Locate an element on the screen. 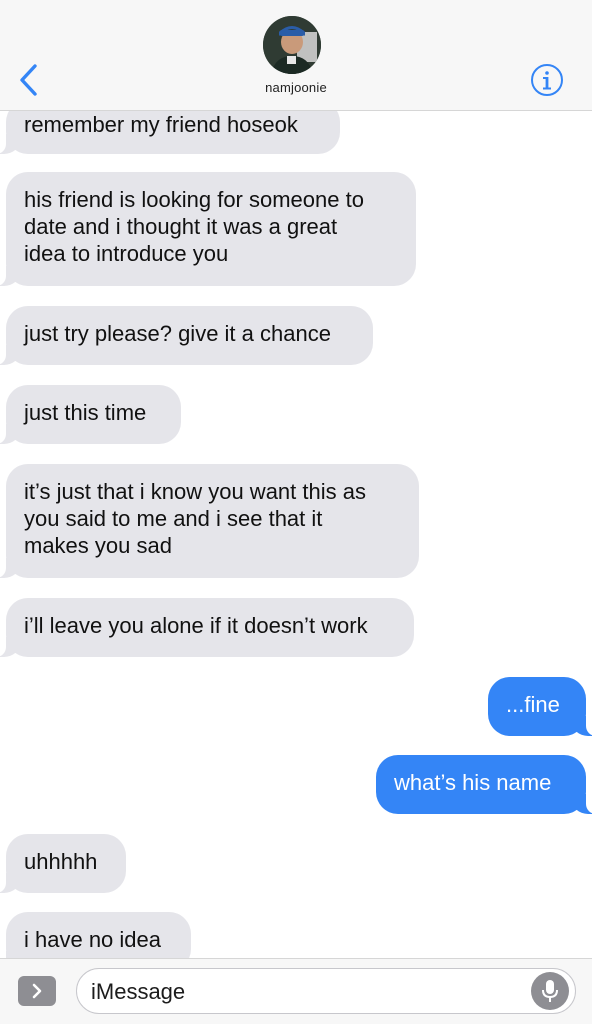  message-text: i have no idea is located at coordinates (92, 939).